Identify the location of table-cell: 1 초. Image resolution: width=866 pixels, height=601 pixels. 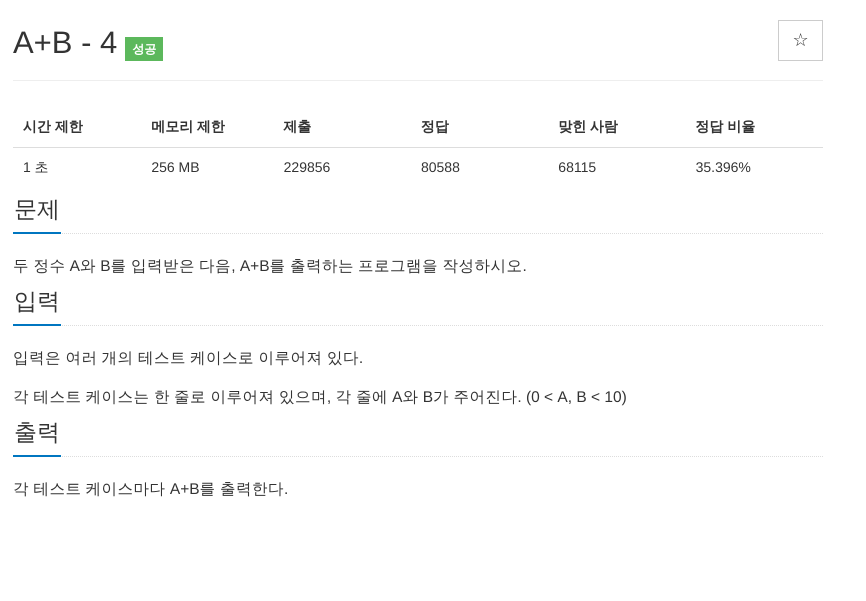
(77, 168).